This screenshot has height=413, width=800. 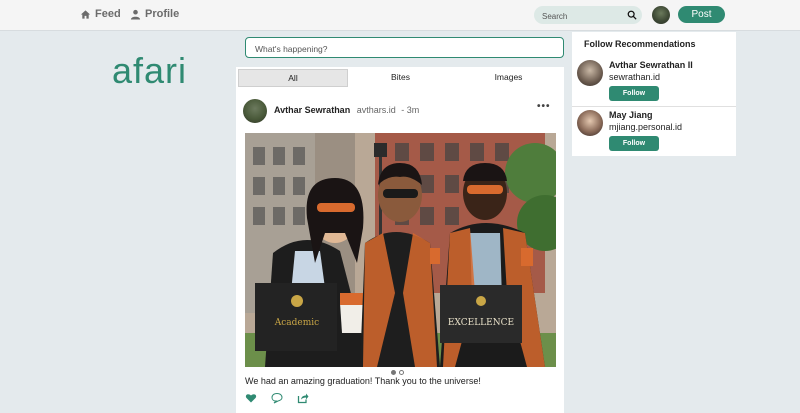 What do you see at coordinates (634, 77) in the screenshot?
I see `recommendation-handle: sewrathan.id` at bounding box center [634, 77].